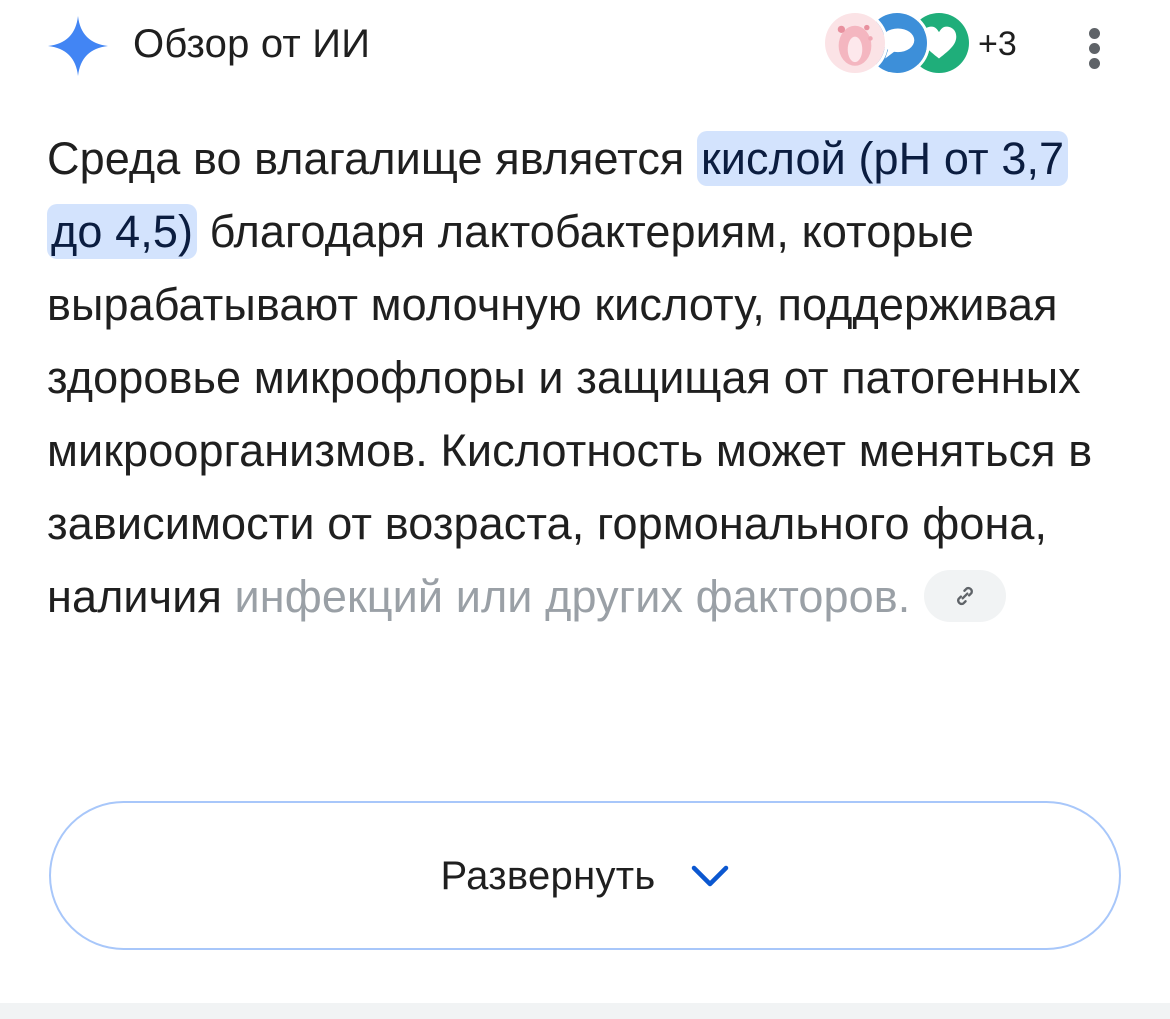 This screenshot has height=1019, width=1170. What do you see at coordinates (252, 44) in the screenshot?
I see `ai-overview-title: Обзор от ИИ` at bounding box center [252, 44].